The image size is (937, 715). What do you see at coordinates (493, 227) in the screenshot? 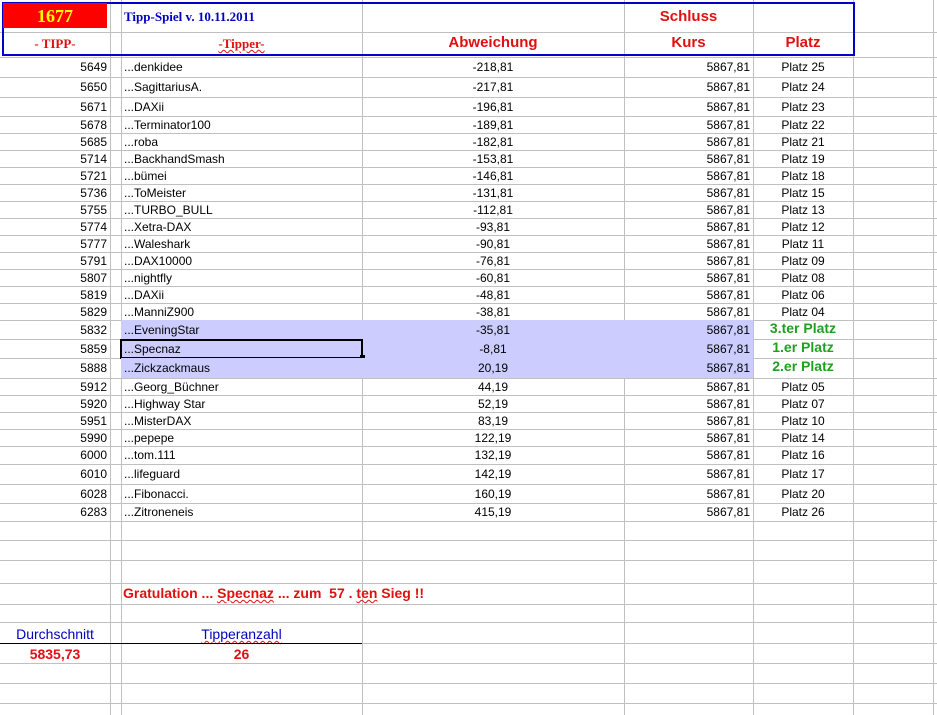
I see `abweichung-cell: -93,81` at bounding box center [493, 227].